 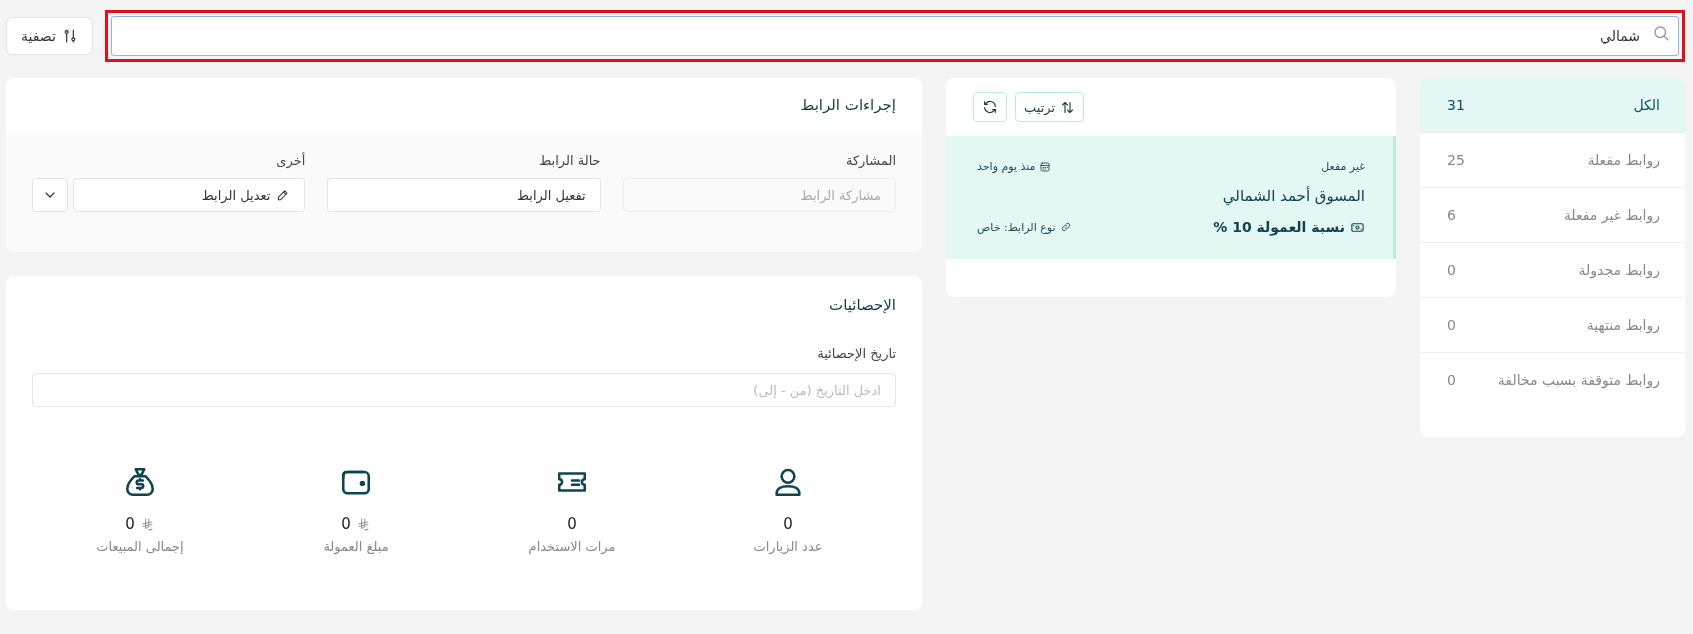 I want to click on link-card: غير مفعل منذ يوم واحد المسوق أحمد الشمالي نسبة العمولة 10 % نوع الرابط: خاص, so click(x=1171, y=197).